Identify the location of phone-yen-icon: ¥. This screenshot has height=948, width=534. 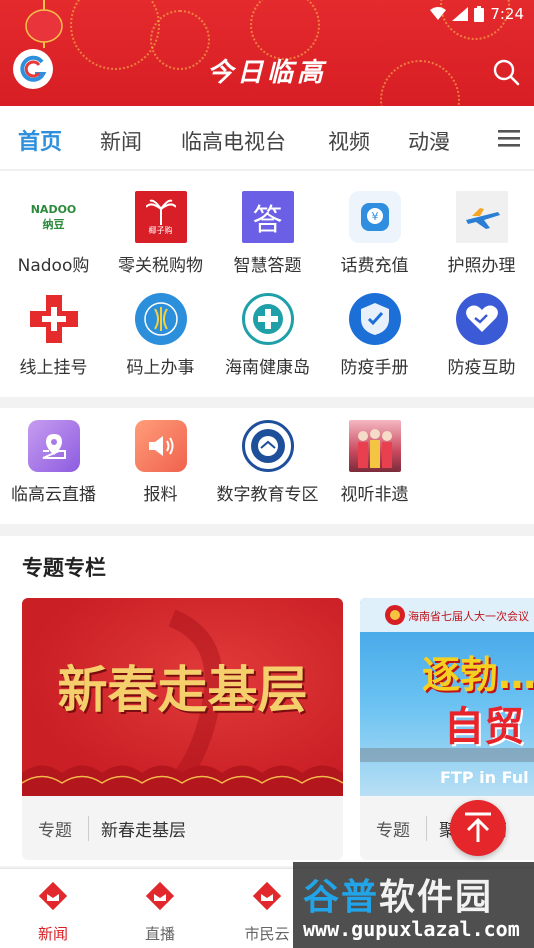
(374, 217).